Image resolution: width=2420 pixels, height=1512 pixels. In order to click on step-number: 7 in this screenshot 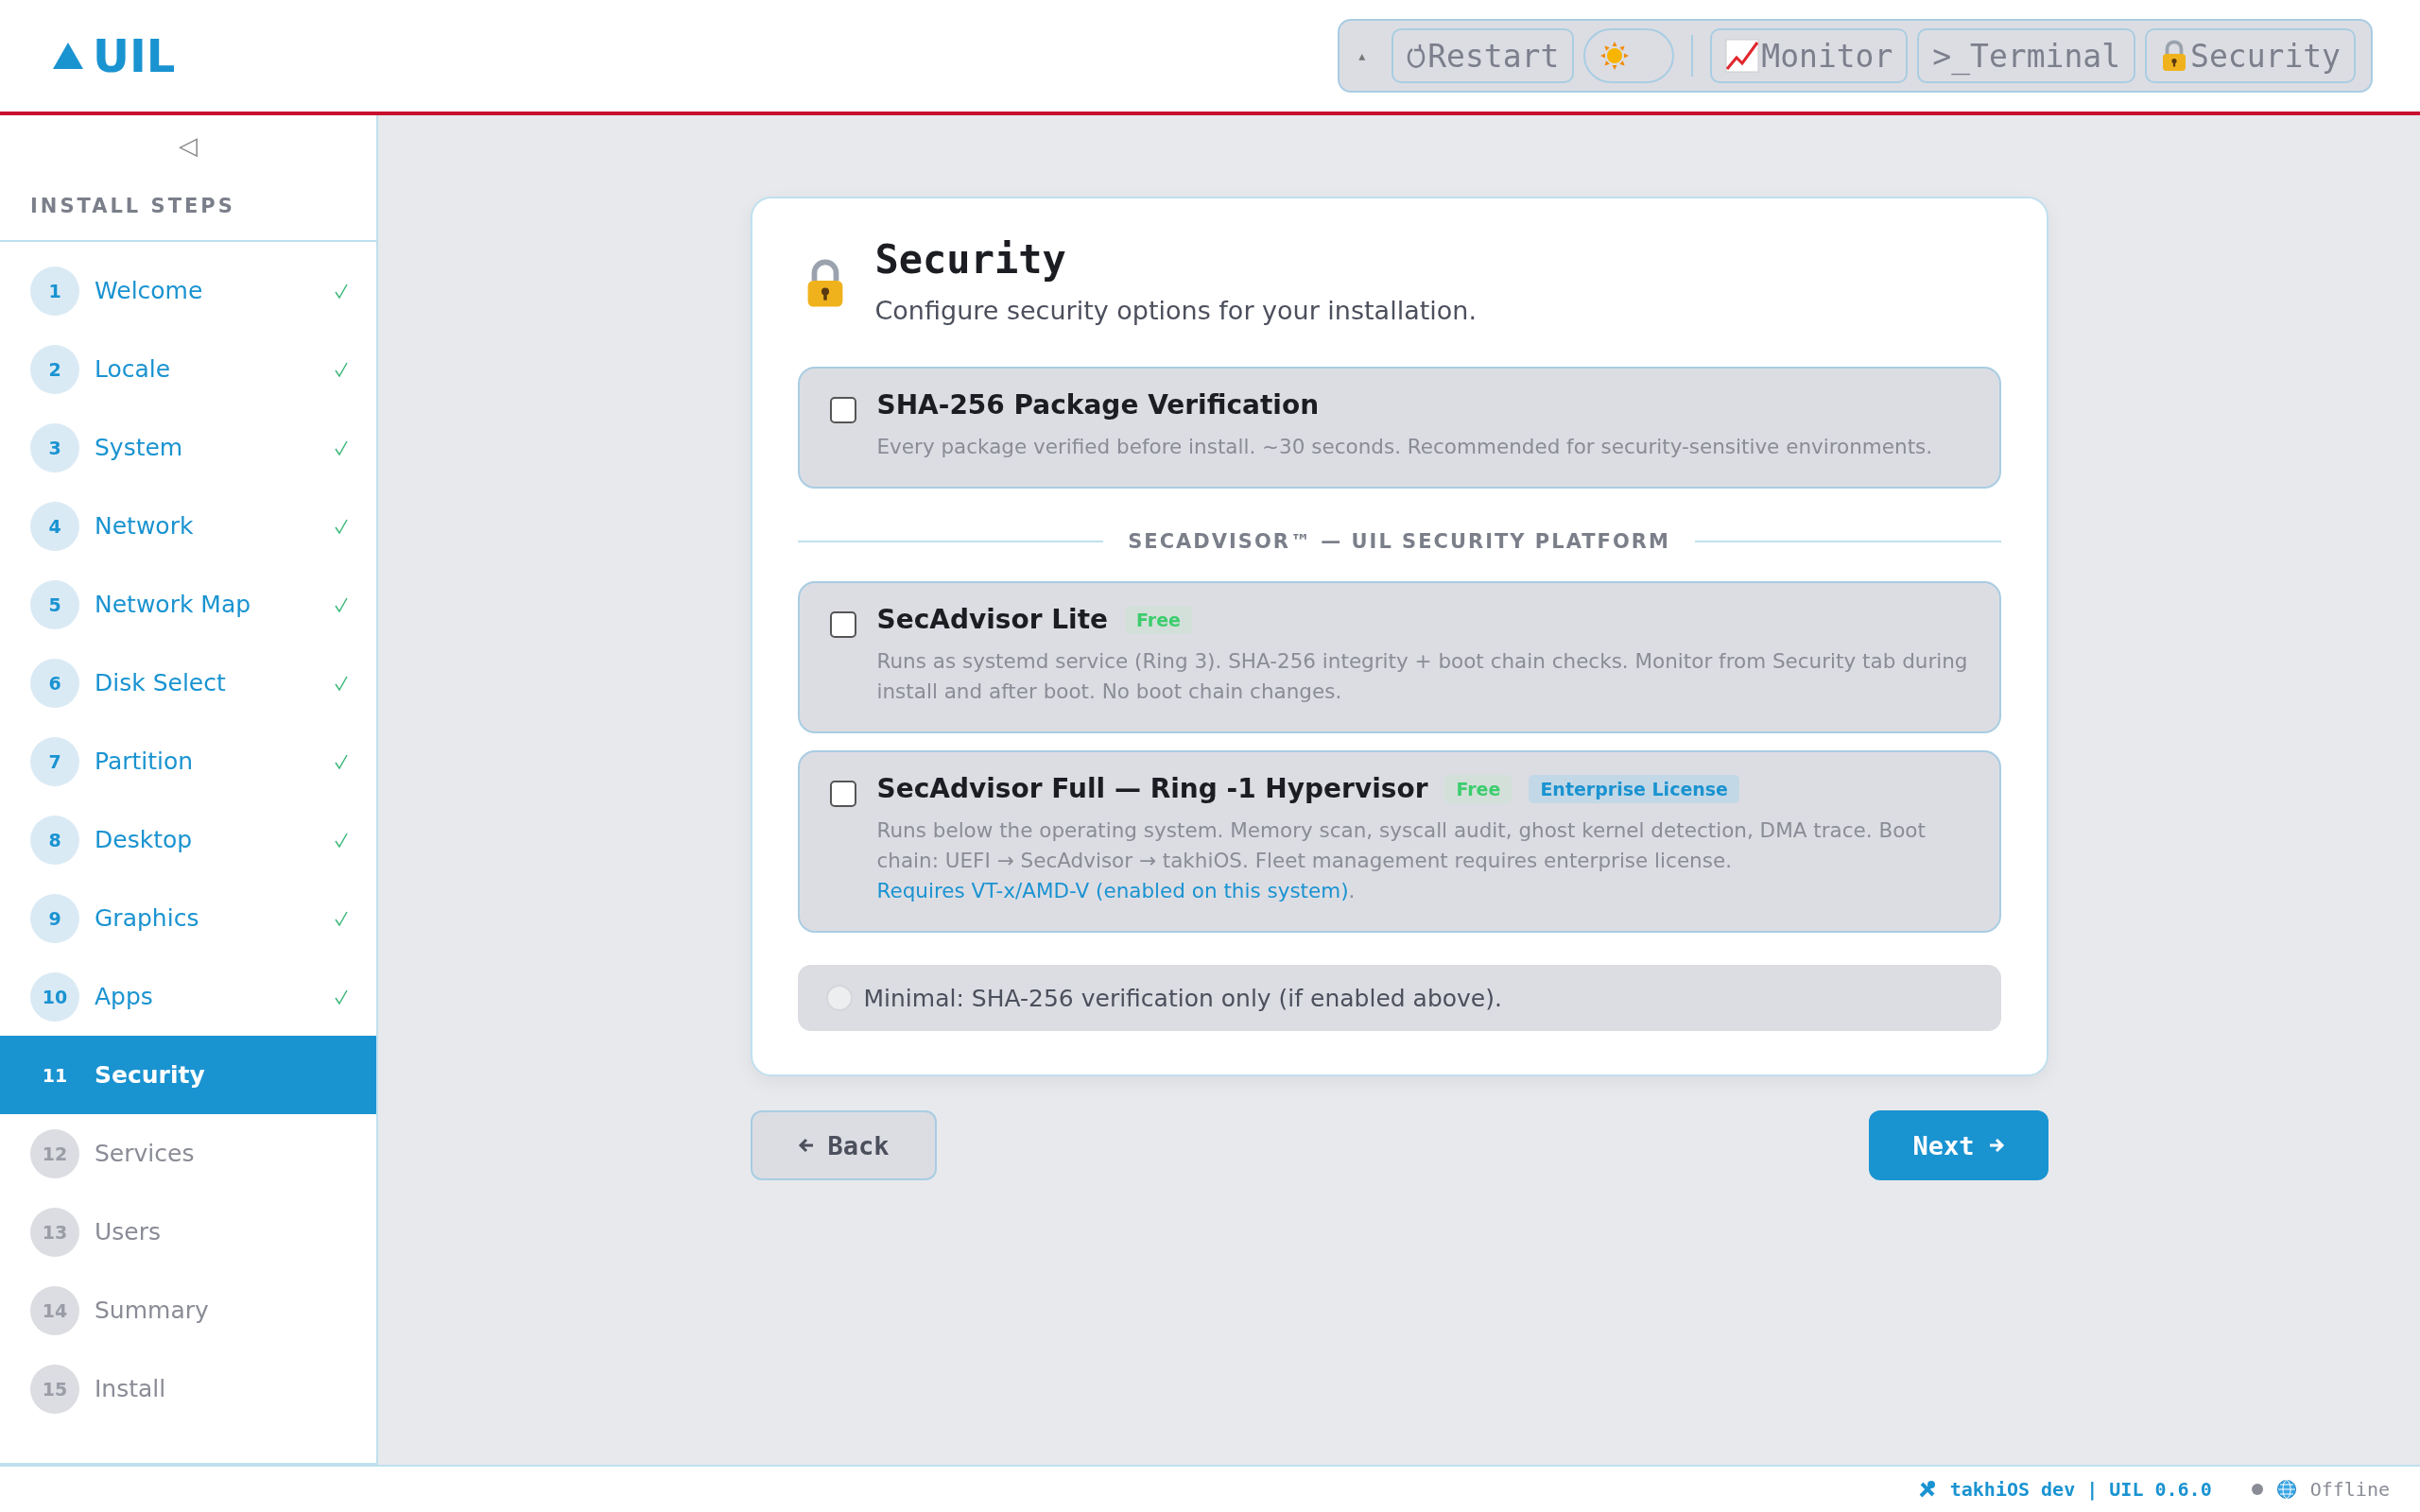, I will do `click(54, 761)`.